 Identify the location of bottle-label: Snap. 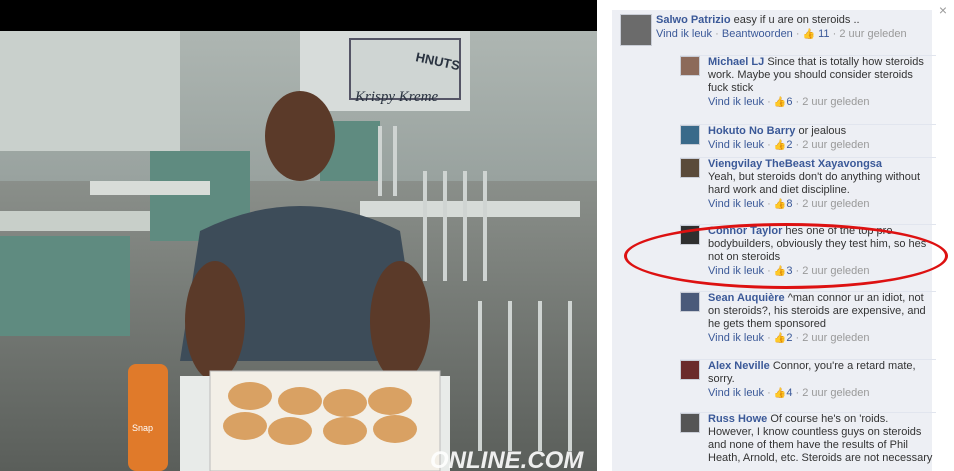
(142, 428).